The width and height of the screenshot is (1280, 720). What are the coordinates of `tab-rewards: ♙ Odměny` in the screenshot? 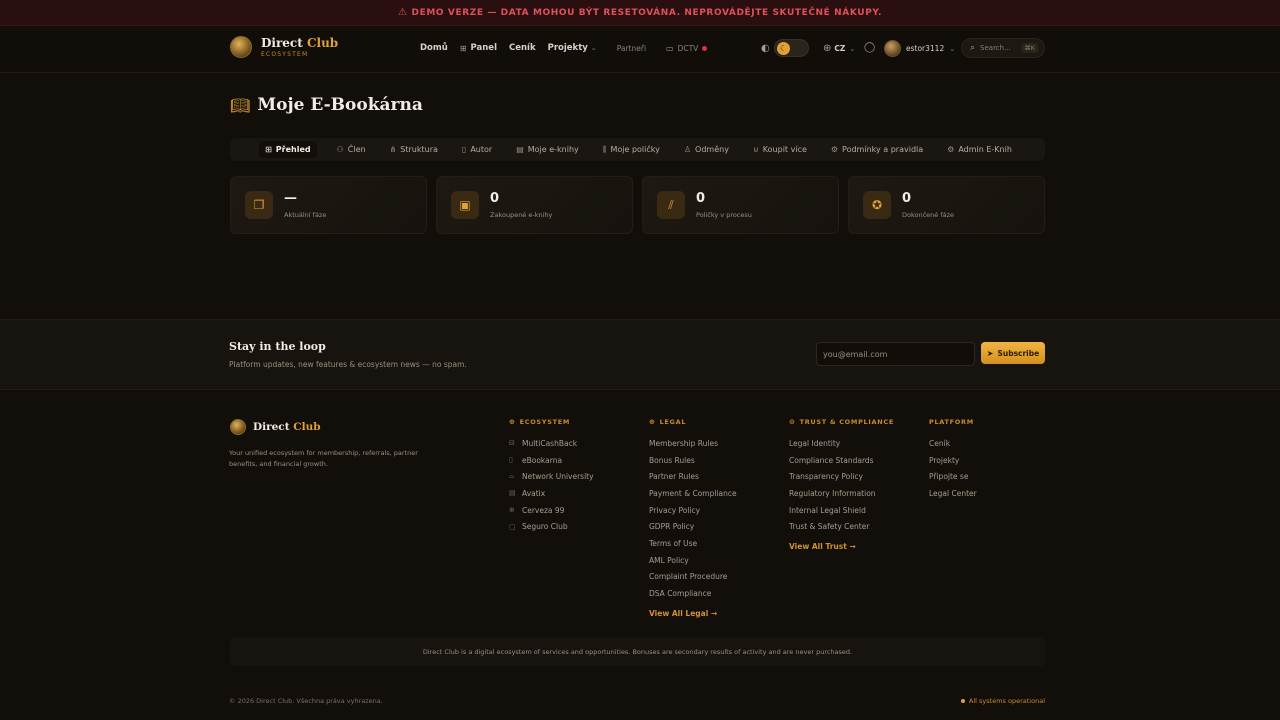 It's located at (706, 149).